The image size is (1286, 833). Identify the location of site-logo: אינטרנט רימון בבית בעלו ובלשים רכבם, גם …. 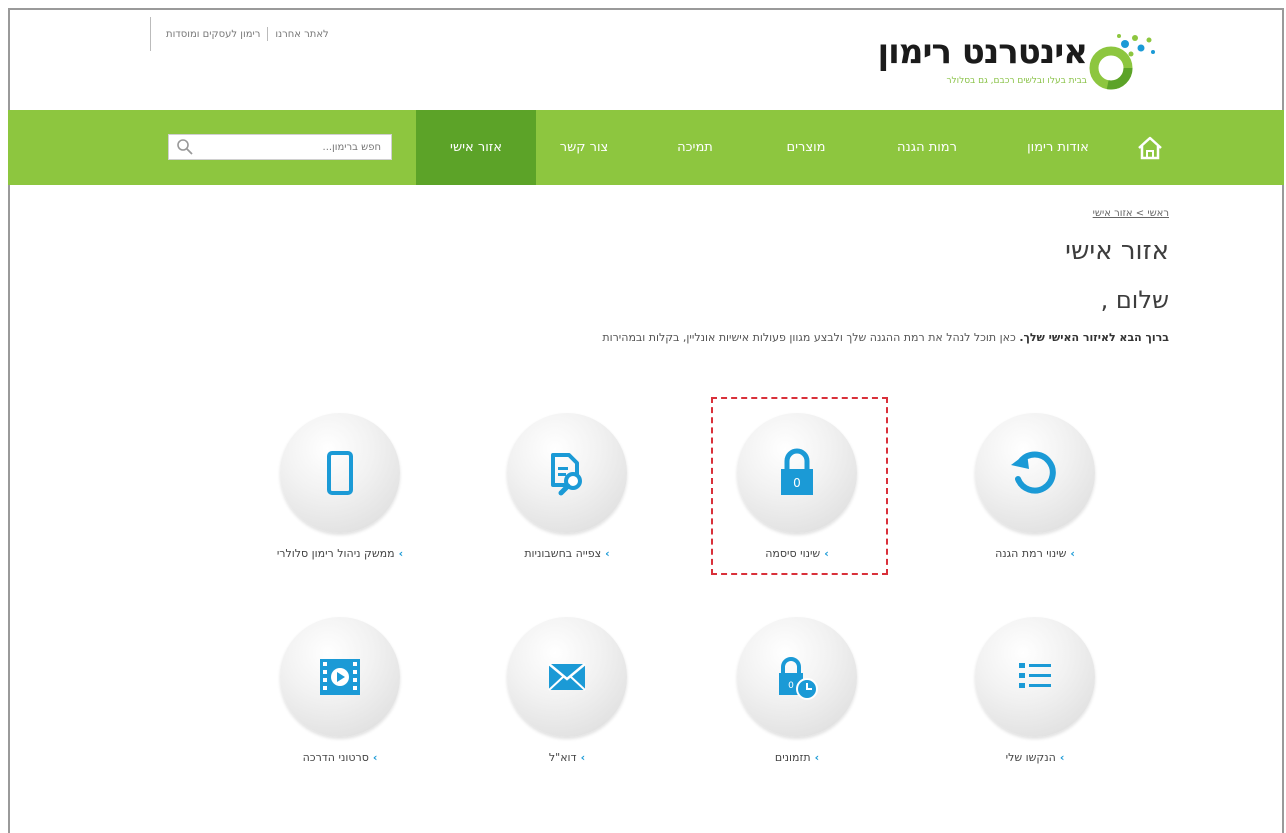
(1012, 56).